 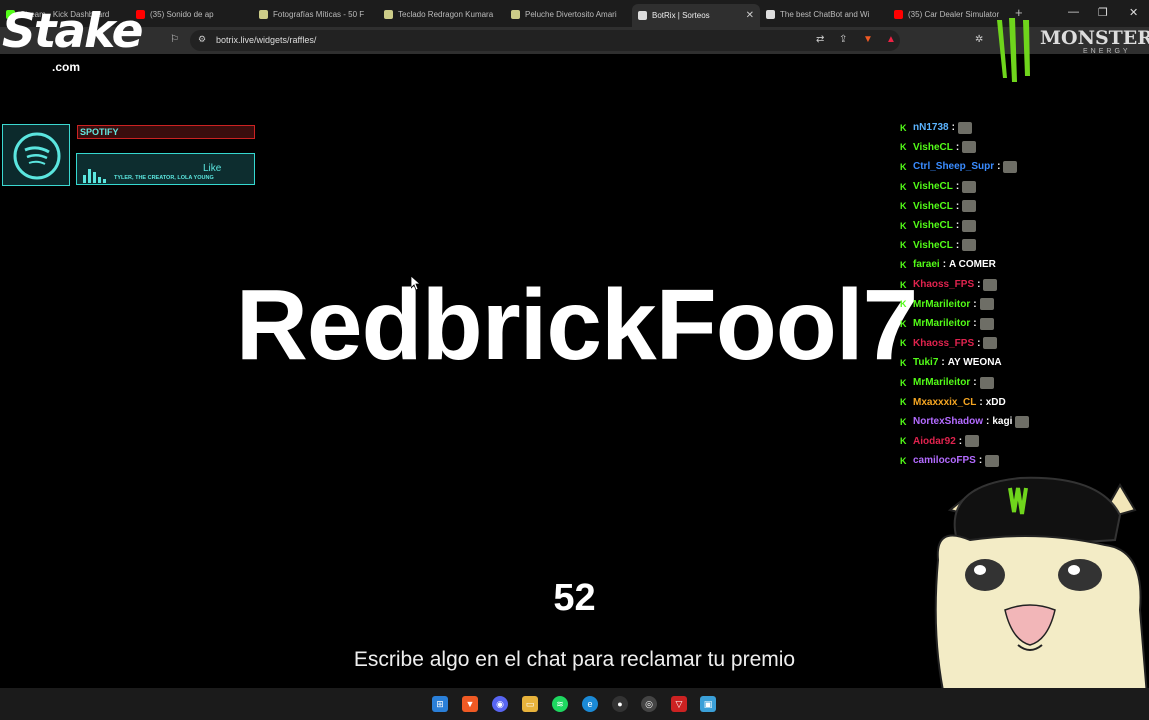 What do you see at coordinates (980, 285) in the screenshot?
I see `chat-message: K Khaoss_FPS:` at bounding box center [980, 285].